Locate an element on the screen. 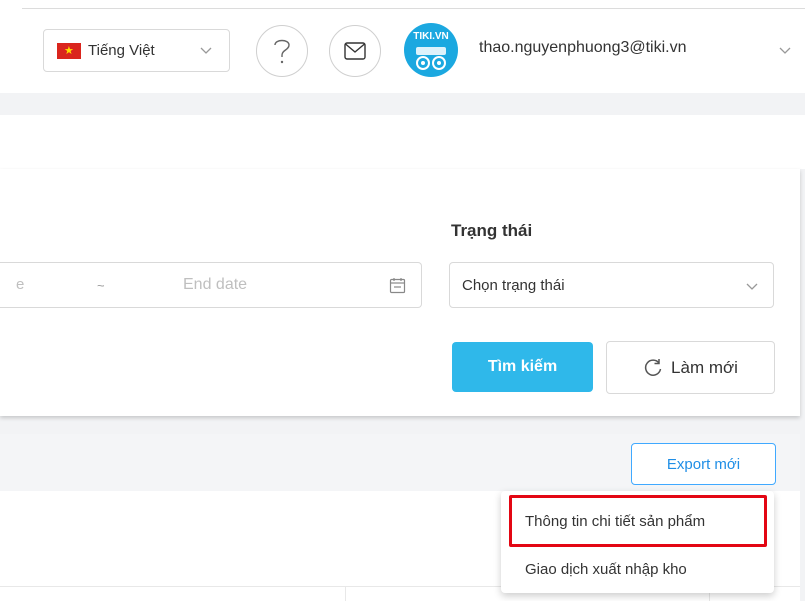 This screenshot has width=805, height=601. envelope-icon is located at coordinates (355, 51).